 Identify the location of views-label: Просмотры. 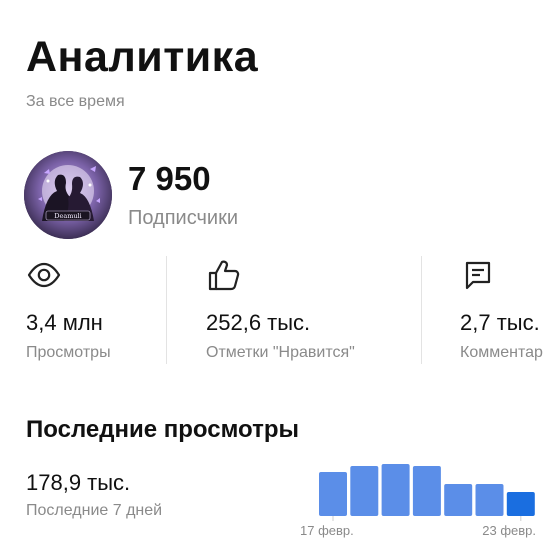
(68, 352).